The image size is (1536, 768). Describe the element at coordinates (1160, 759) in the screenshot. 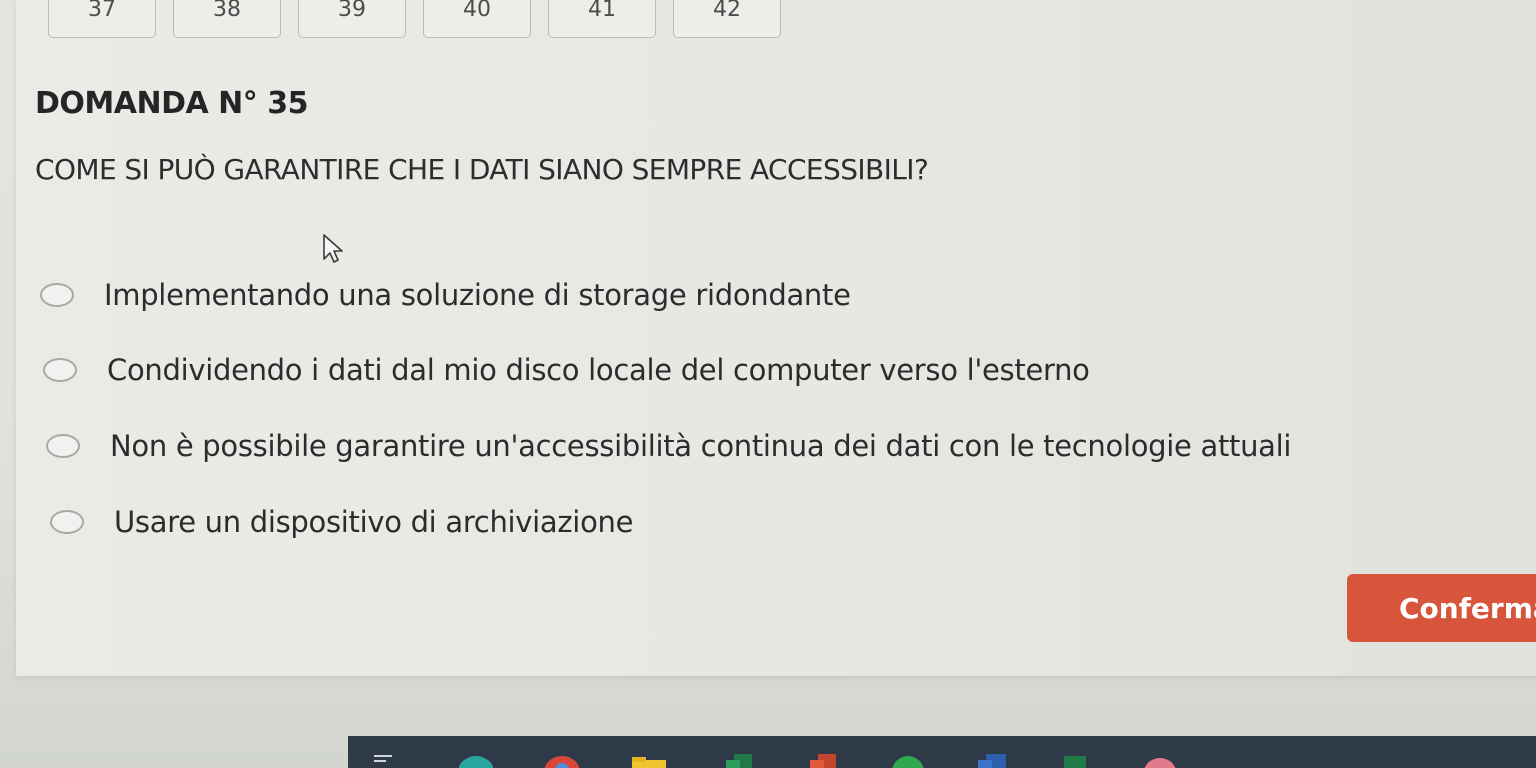

I see `pink-app-icon` at that location.